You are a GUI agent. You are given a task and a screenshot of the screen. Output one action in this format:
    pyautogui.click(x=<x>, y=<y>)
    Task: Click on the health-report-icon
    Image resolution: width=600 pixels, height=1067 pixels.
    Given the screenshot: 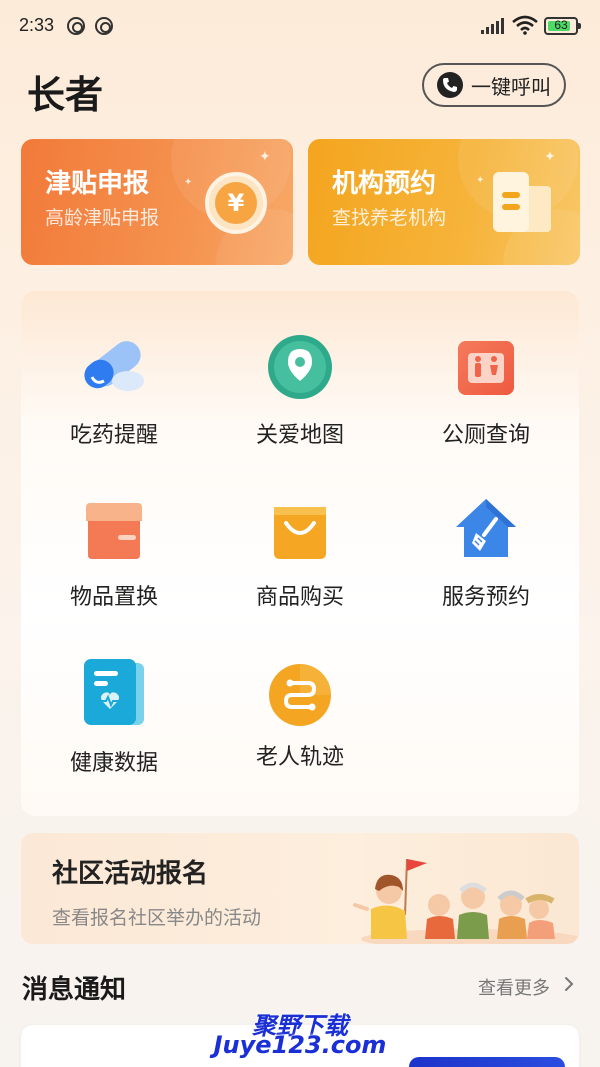 What is the action you would take?
    pyautogui.click(x=114, y=692)
    